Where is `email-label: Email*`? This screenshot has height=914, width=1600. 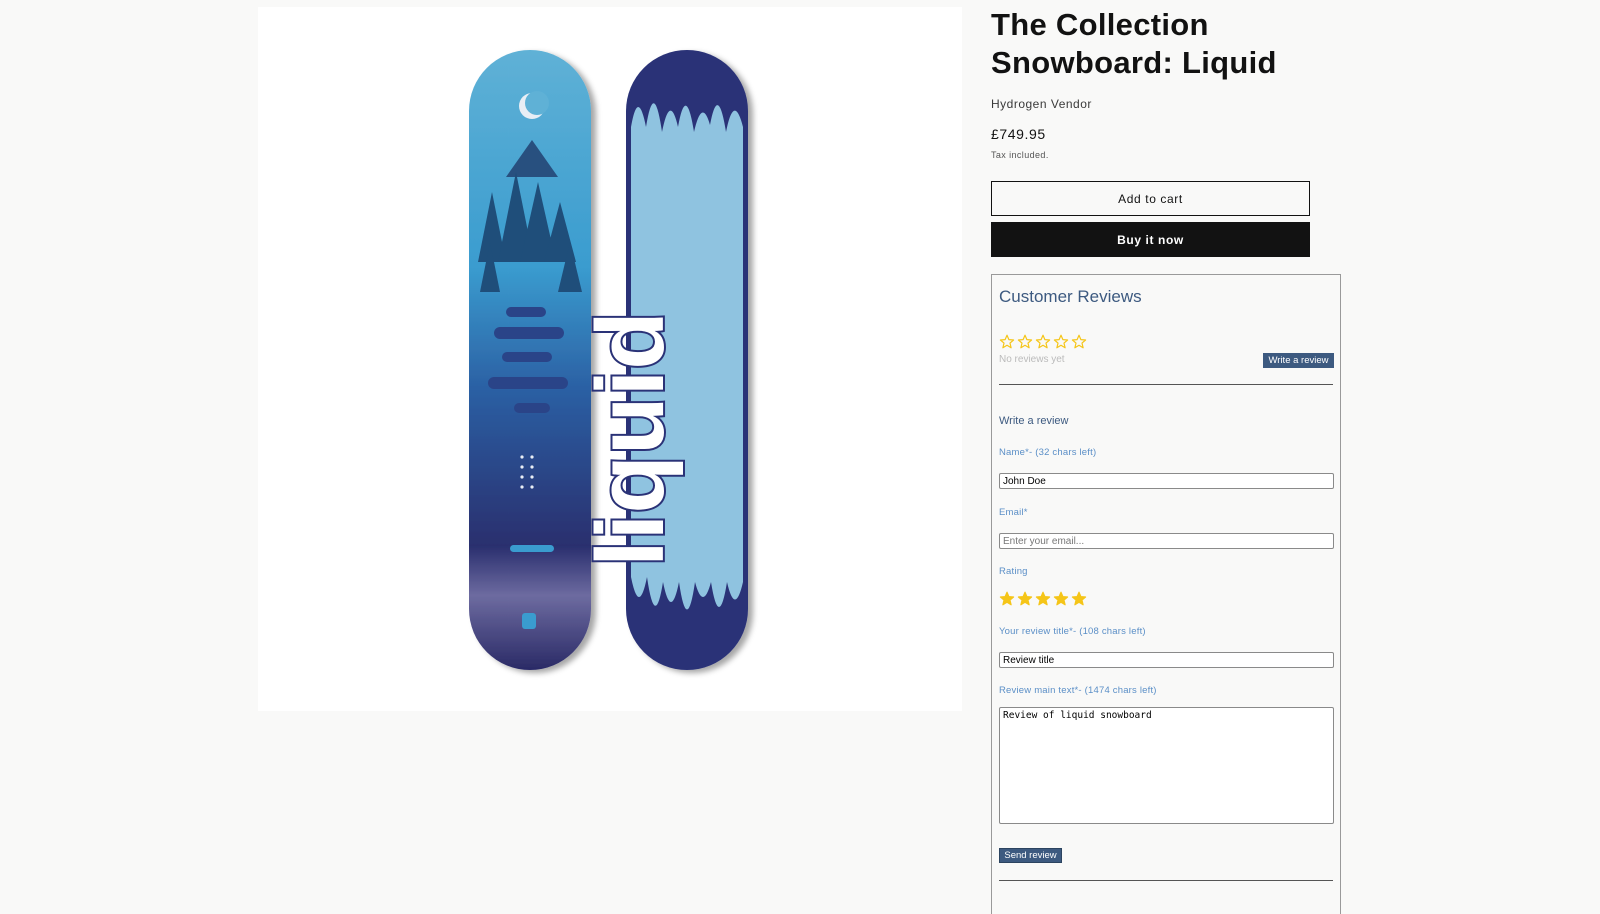 email-label: Email* is located at coordinates (1013, 512).